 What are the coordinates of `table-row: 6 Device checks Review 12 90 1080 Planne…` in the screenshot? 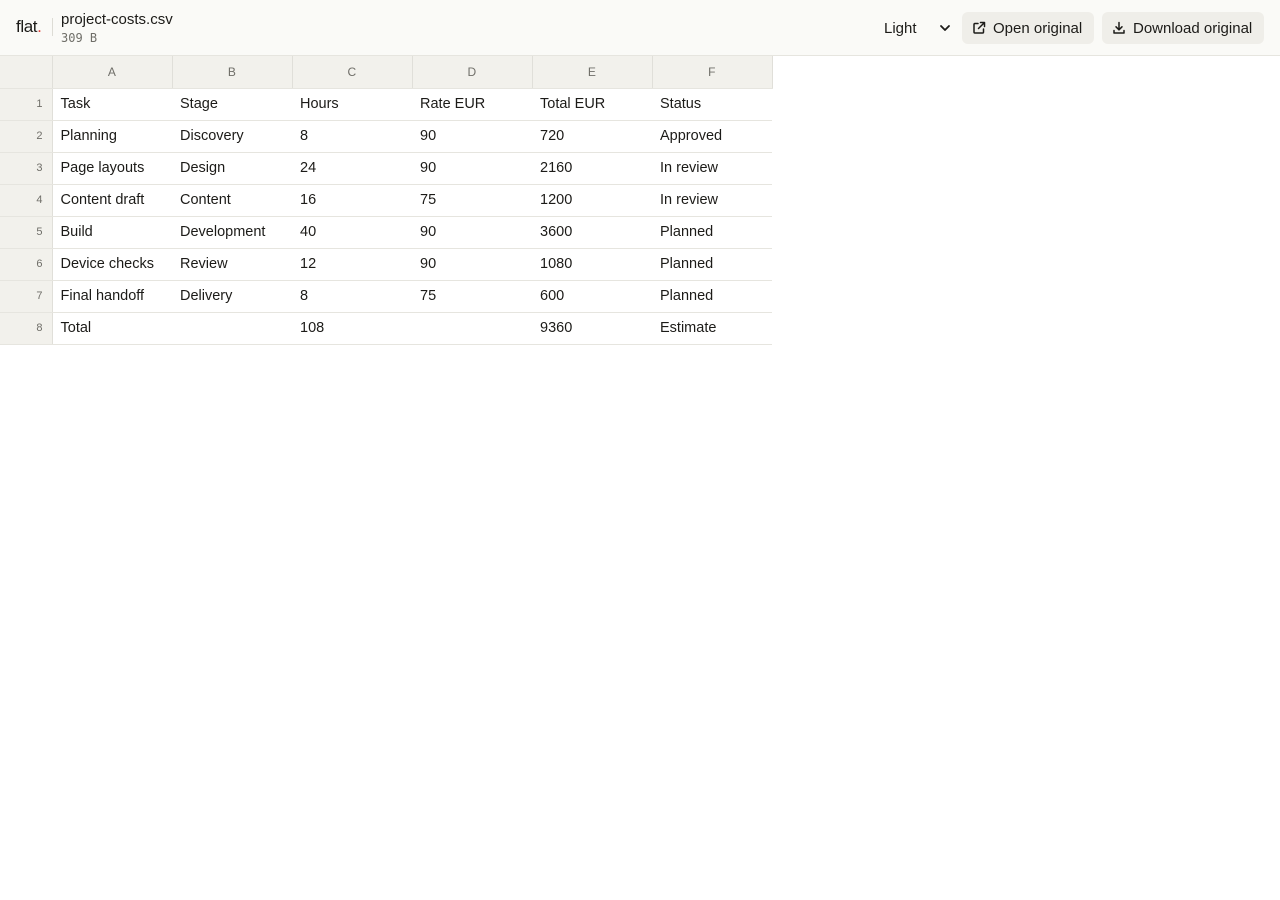 It's located at (386, 264).